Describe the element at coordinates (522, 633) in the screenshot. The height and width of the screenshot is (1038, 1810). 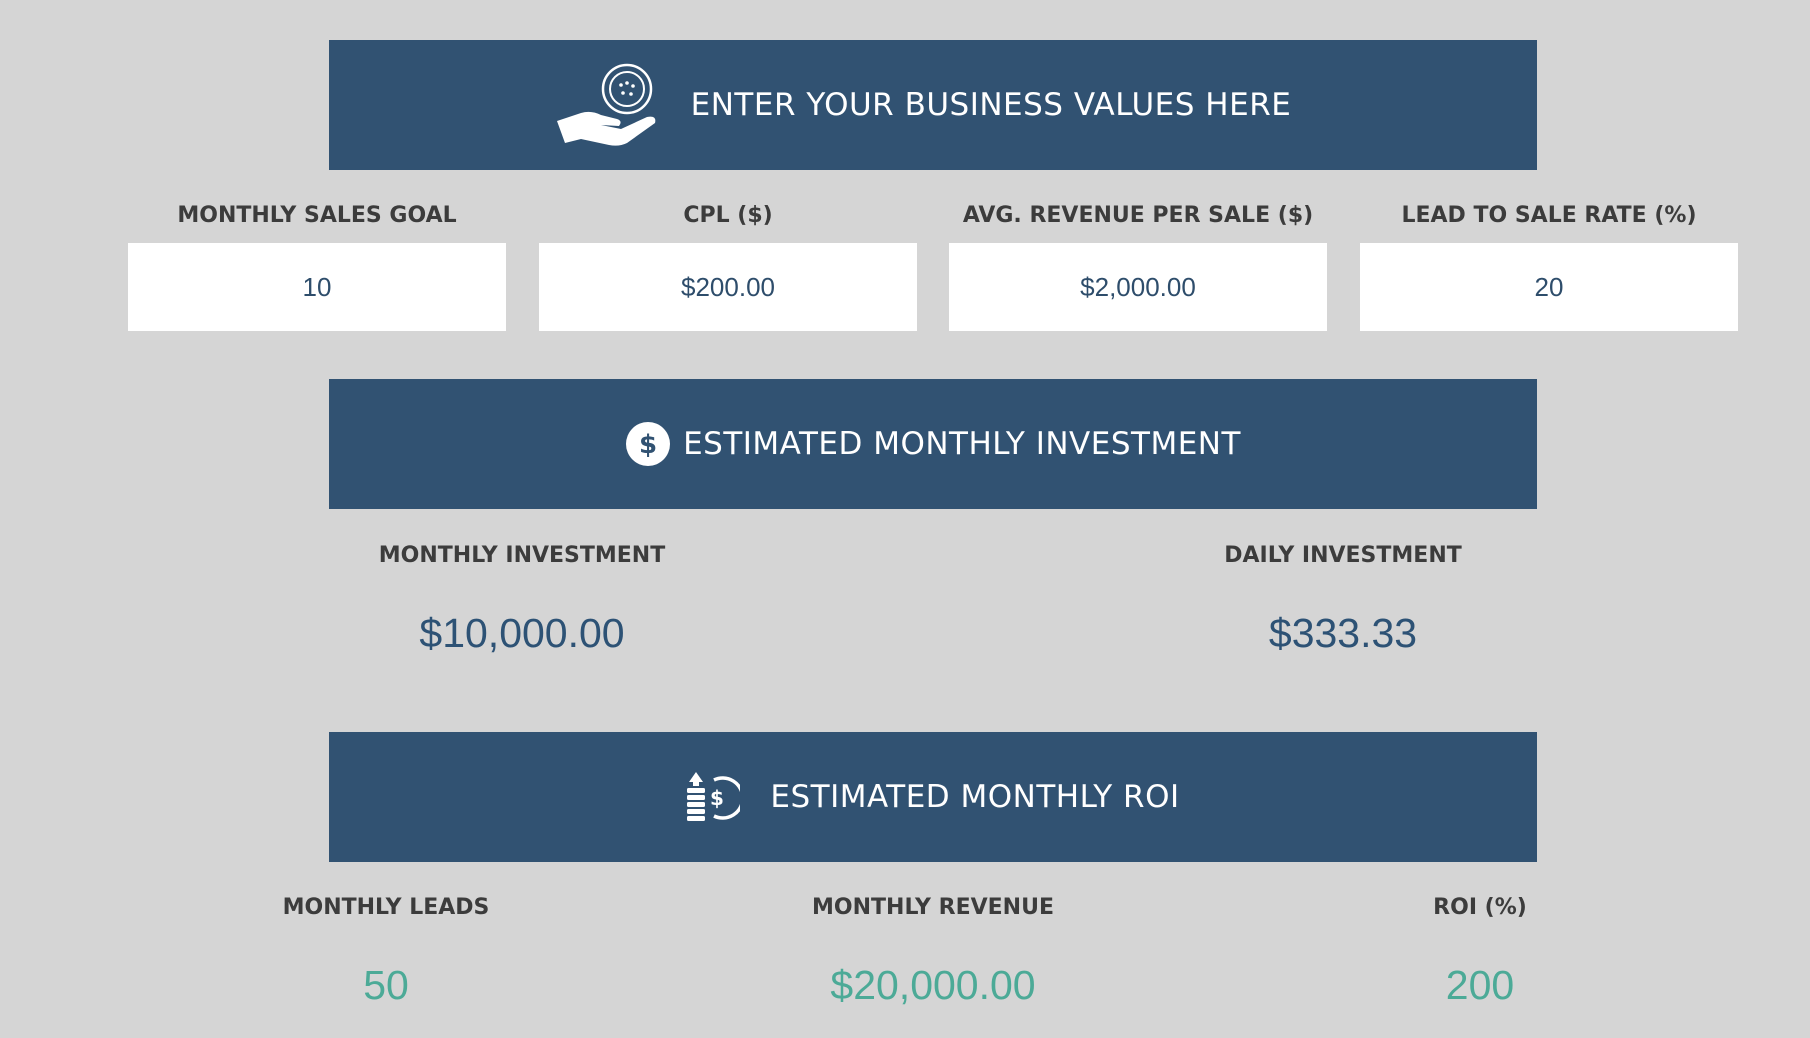
I see `monthly-investment-value: $10,000.00` at that location.